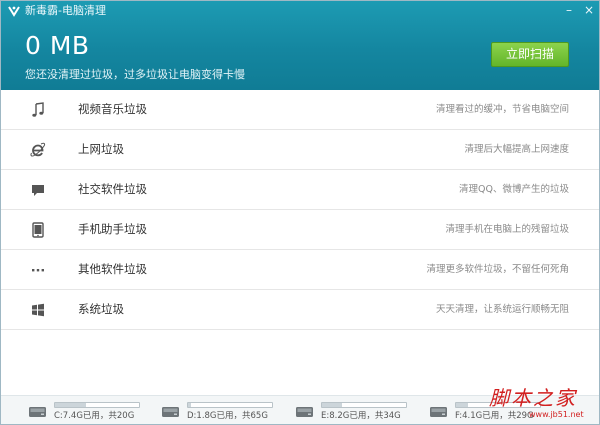  What do you see at coordinates (101, 309) in the screenshot?
I see `list-item-label: 系统垃圾` at bounding box center [101, 309].